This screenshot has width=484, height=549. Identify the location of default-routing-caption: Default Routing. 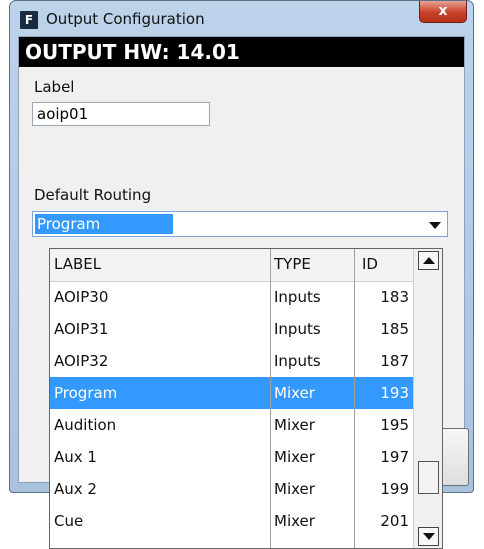
(93, 195).